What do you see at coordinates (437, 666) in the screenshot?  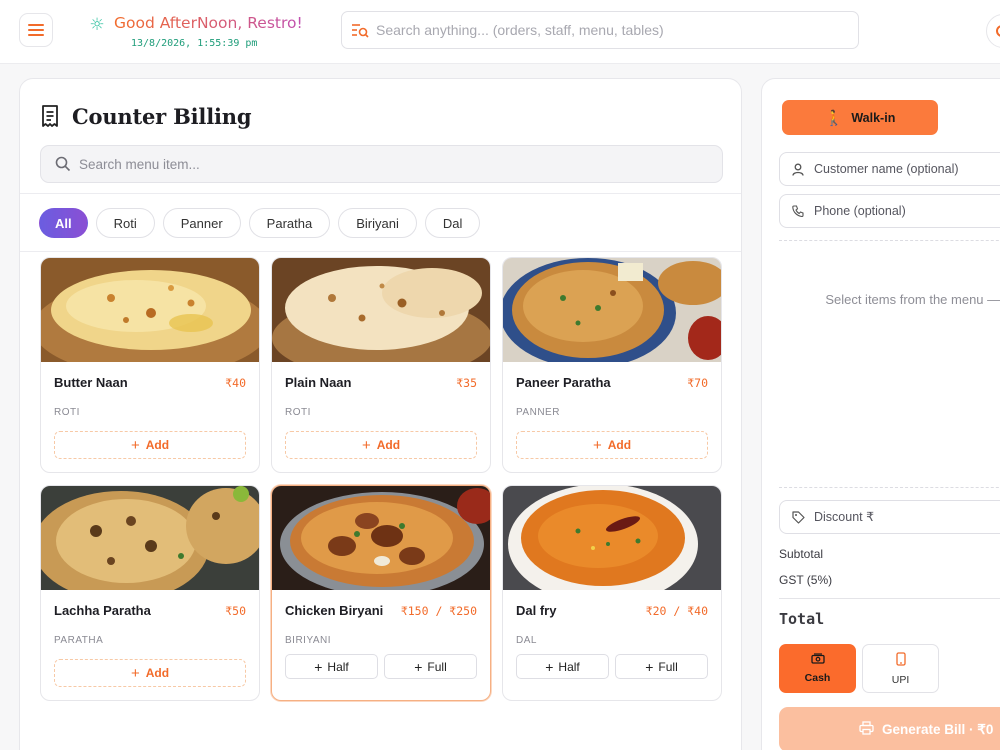 I see `full-label: Full` at bounding box center [437, 666].